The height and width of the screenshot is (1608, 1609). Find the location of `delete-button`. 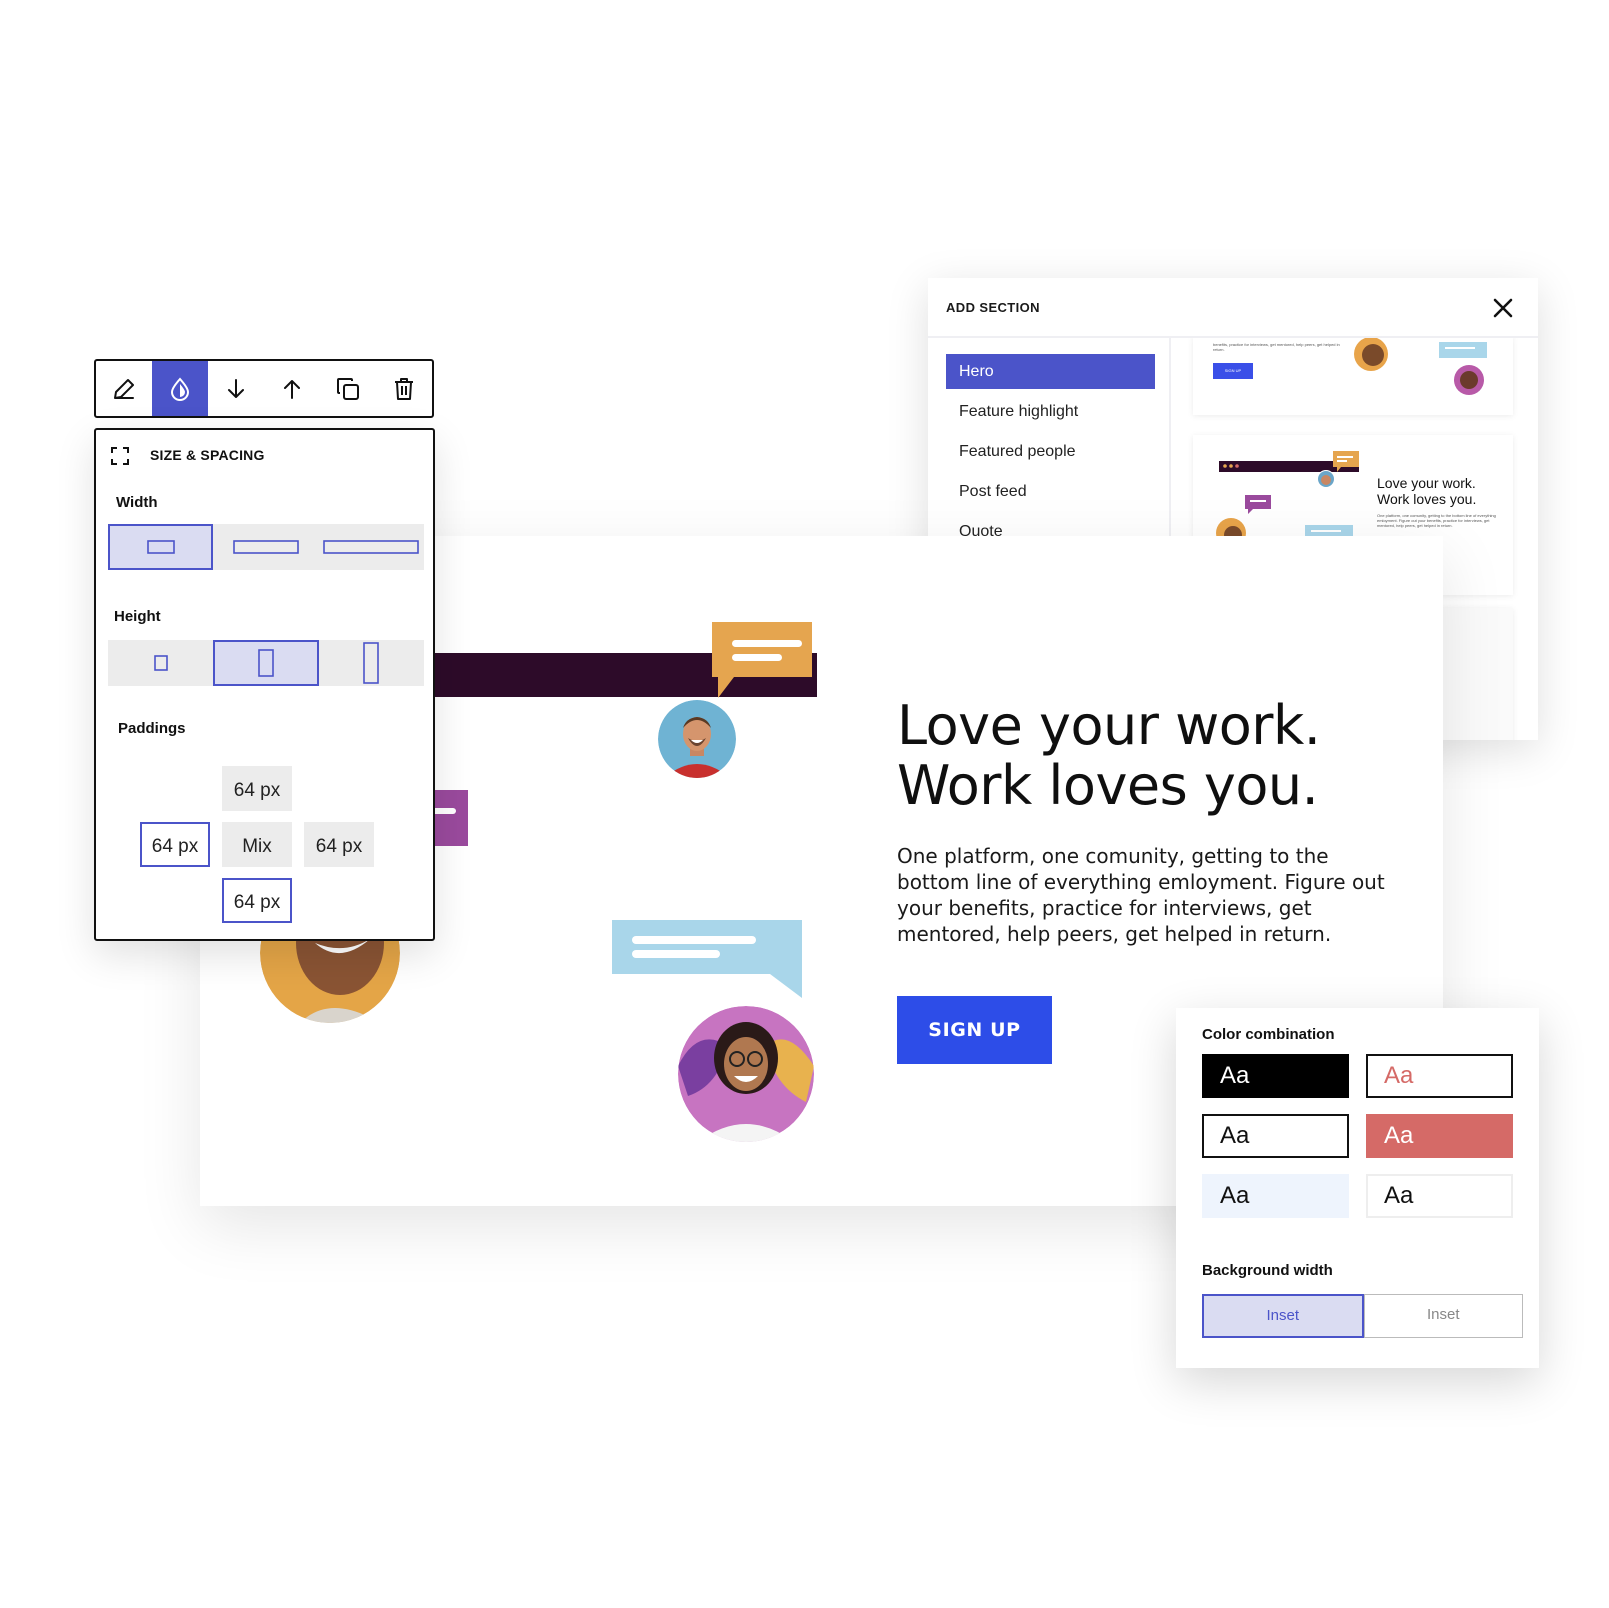

delete-button is located at coordinates (404, 388).